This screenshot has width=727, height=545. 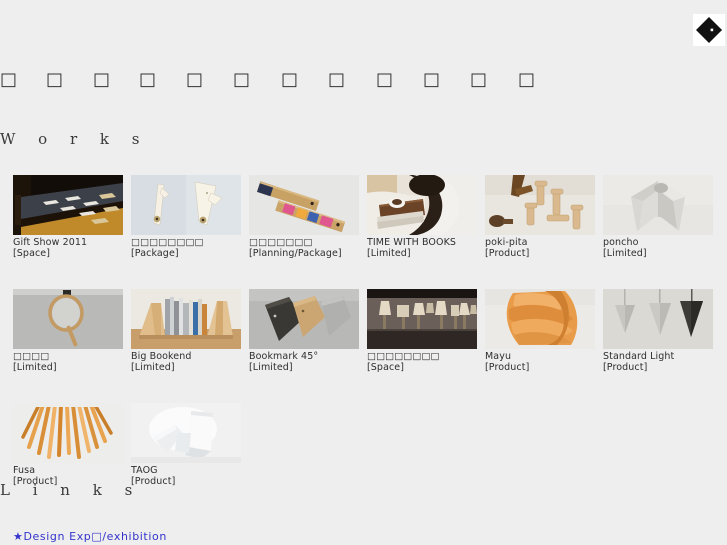 I want to click on work-caption: Big Bookend [Limited], so click(x=190, y=361).